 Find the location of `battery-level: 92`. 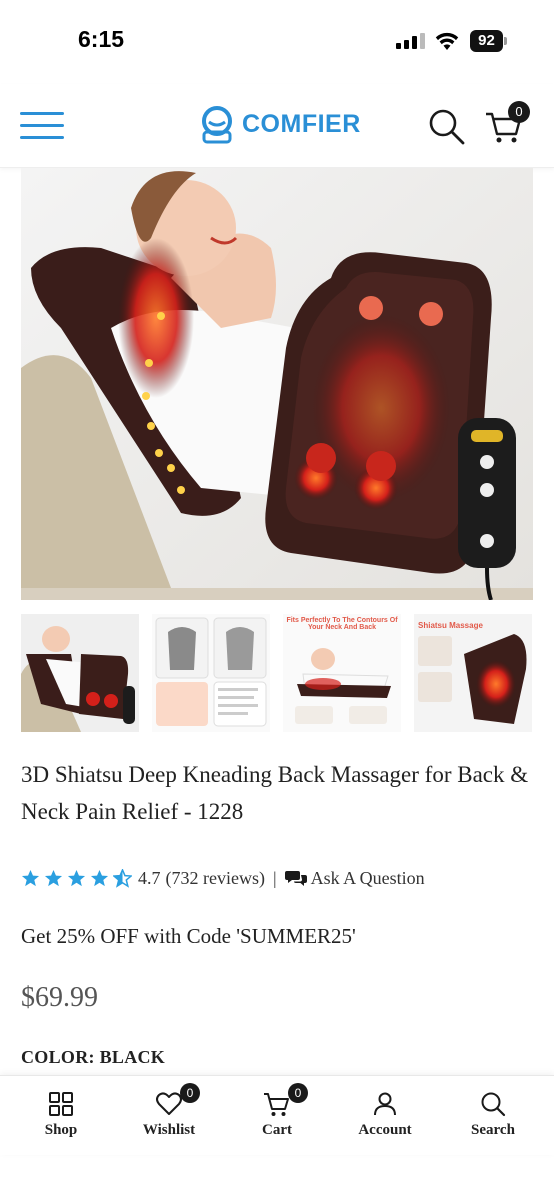

battery-level: 92 is located at coordinates (486, 41).